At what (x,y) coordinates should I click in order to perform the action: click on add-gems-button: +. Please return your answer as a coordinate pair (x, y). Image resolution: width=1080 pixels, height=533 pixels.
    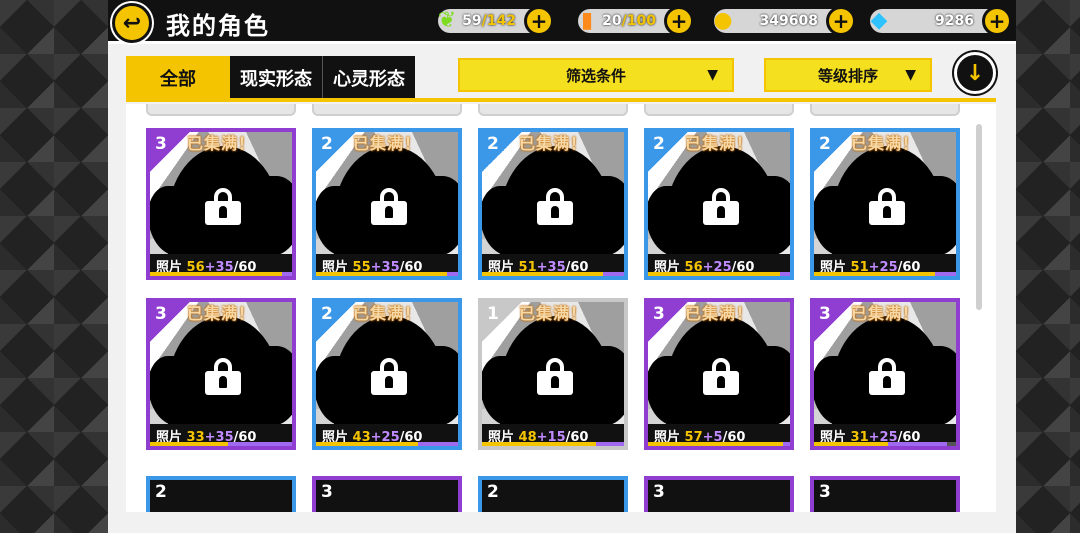
    Looking at the image, I should click on (997, 21).